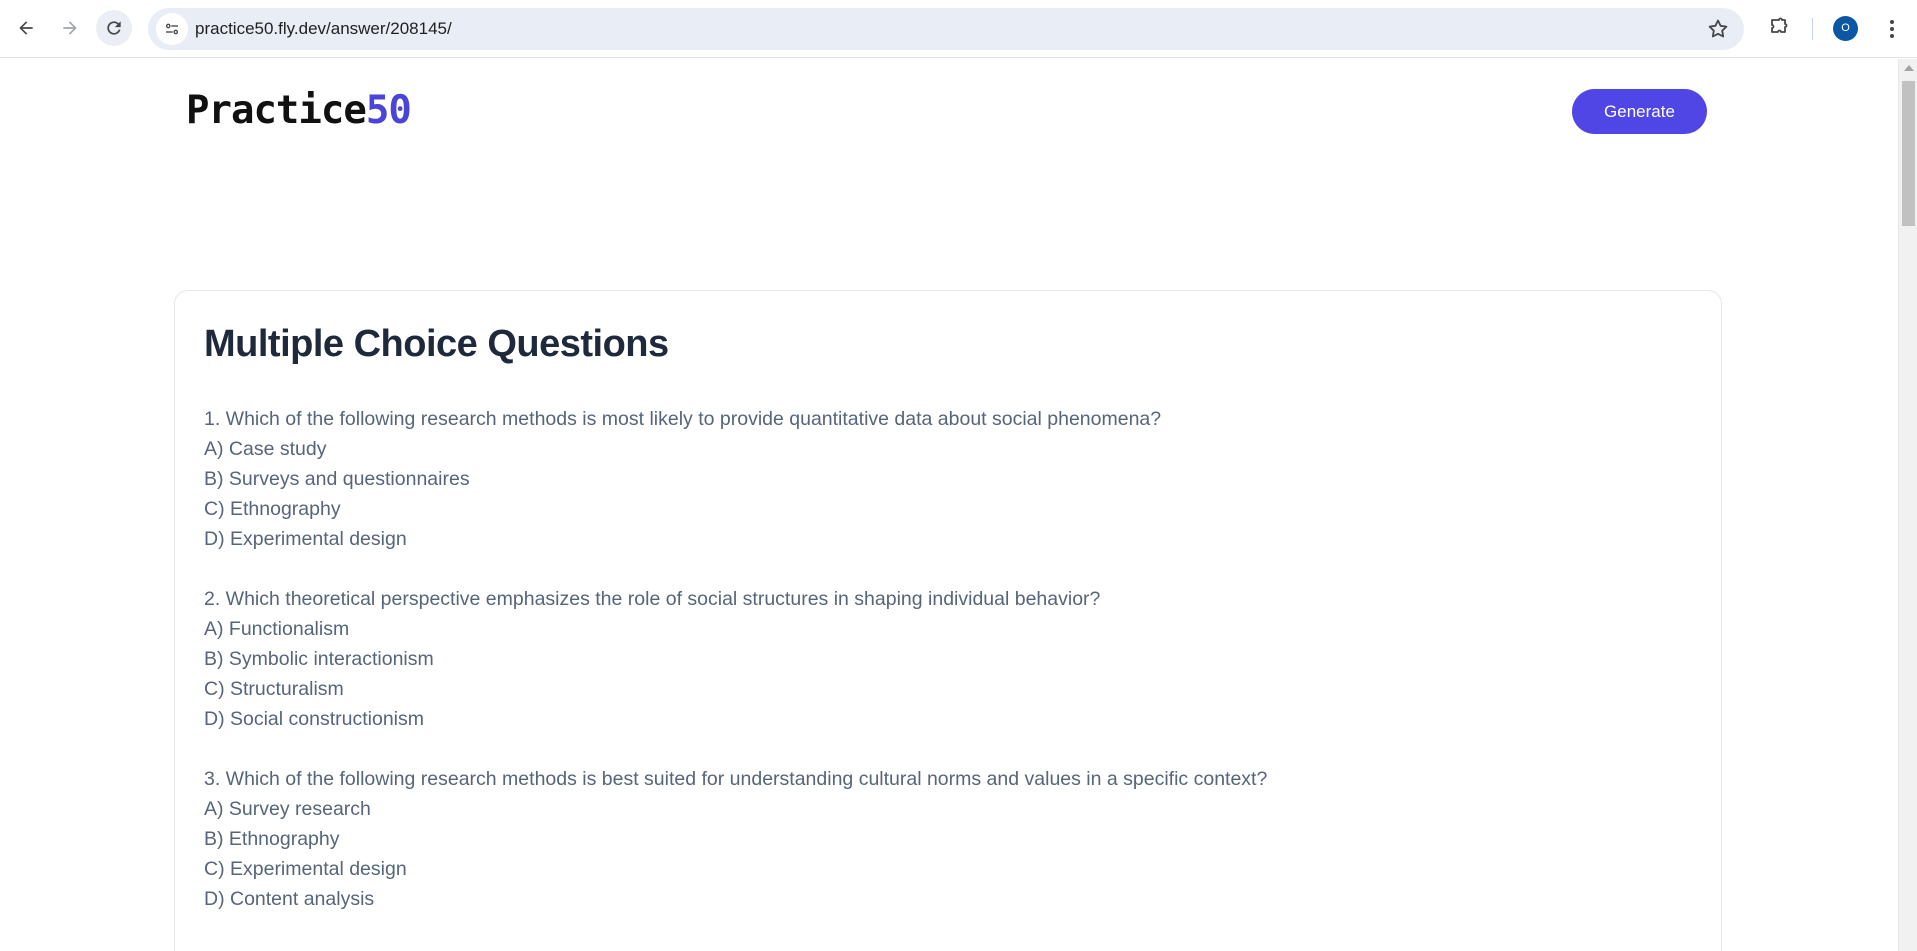 Image resolution: width=1917 pixels, height=951 pixels. I want to click on reload-icon, so click(114, 28).